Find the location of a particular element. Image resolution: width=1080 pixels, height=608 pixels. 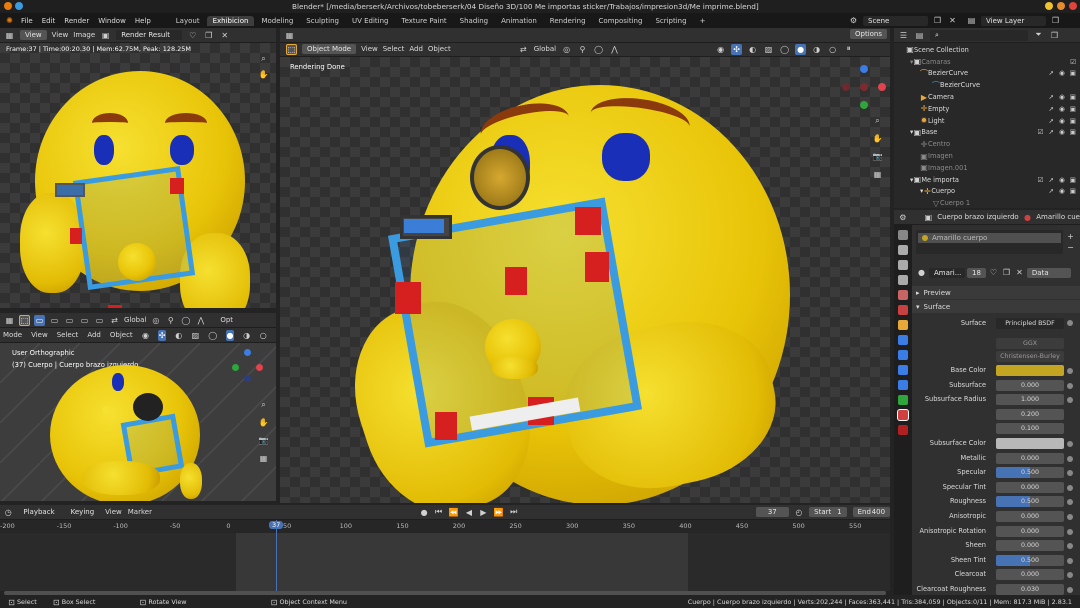

fake-user-icon: ♡ is located at coordinates (993, 272).